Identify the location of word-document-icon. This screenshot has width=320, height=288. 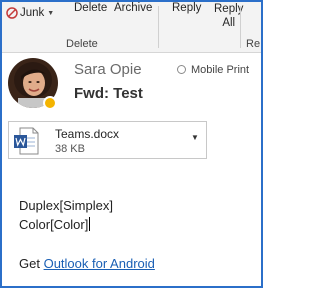
(26, 141).